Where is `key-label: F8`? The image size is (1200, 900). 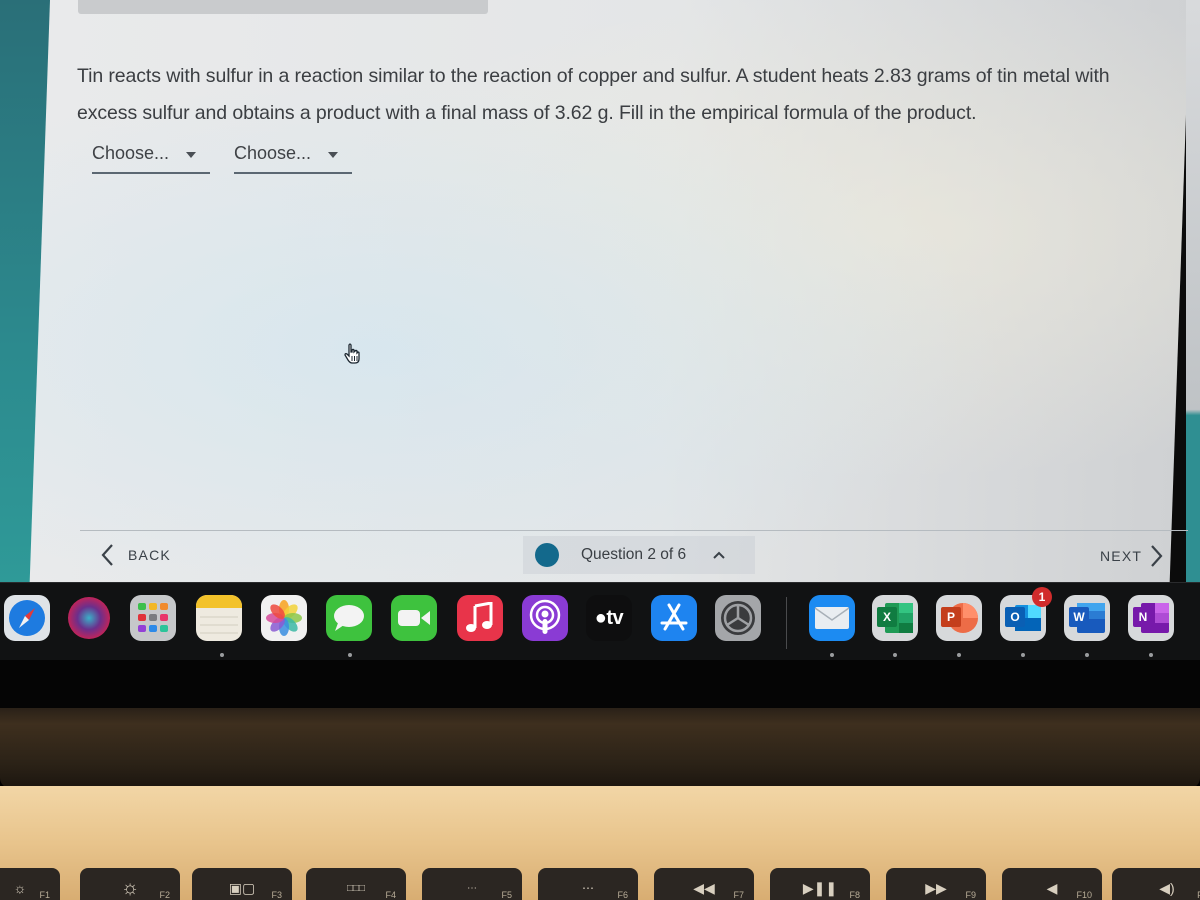 key-label: F8 is located at coordinates (854, 895).